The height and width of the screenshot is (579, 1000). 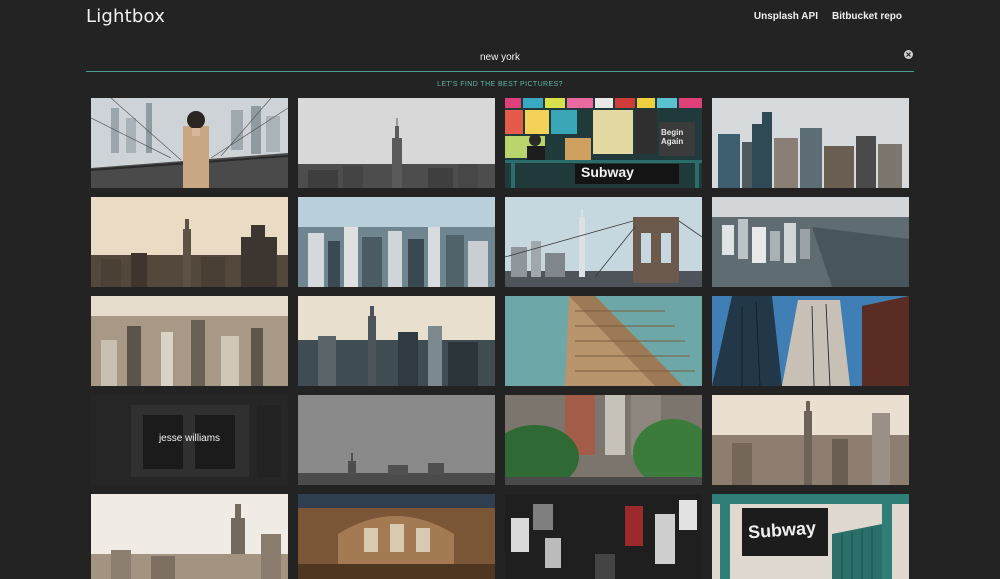 I want to click on lower-manhattan-photo-art, so click(x=810, y=242).